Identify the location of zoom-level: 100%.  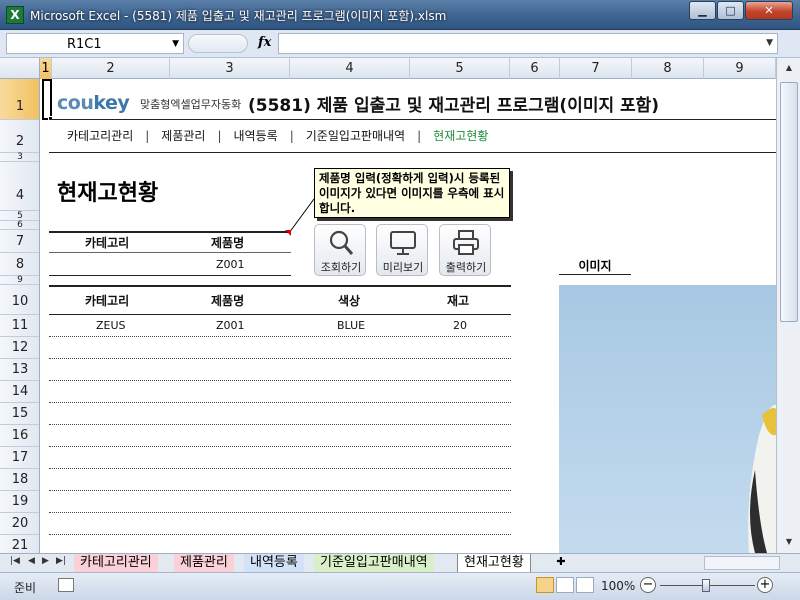
(618, 586).